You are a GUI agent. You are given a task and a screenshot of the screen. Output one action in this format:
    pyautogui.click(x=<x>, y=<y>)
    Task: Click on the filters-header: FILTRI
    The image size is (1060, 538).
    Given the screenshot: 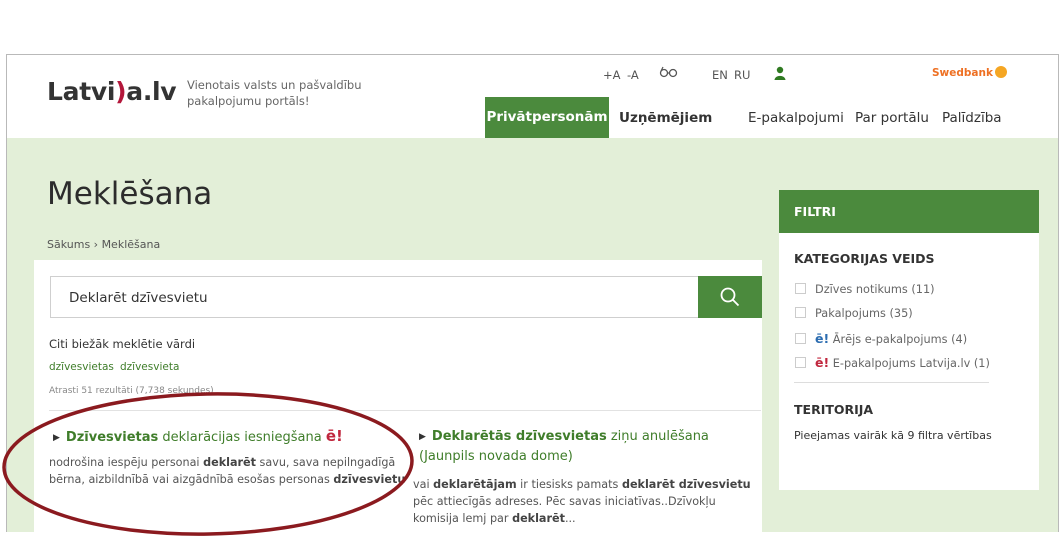 What is the action you would take?
    pyautogui.click(x=909, y=211)
    